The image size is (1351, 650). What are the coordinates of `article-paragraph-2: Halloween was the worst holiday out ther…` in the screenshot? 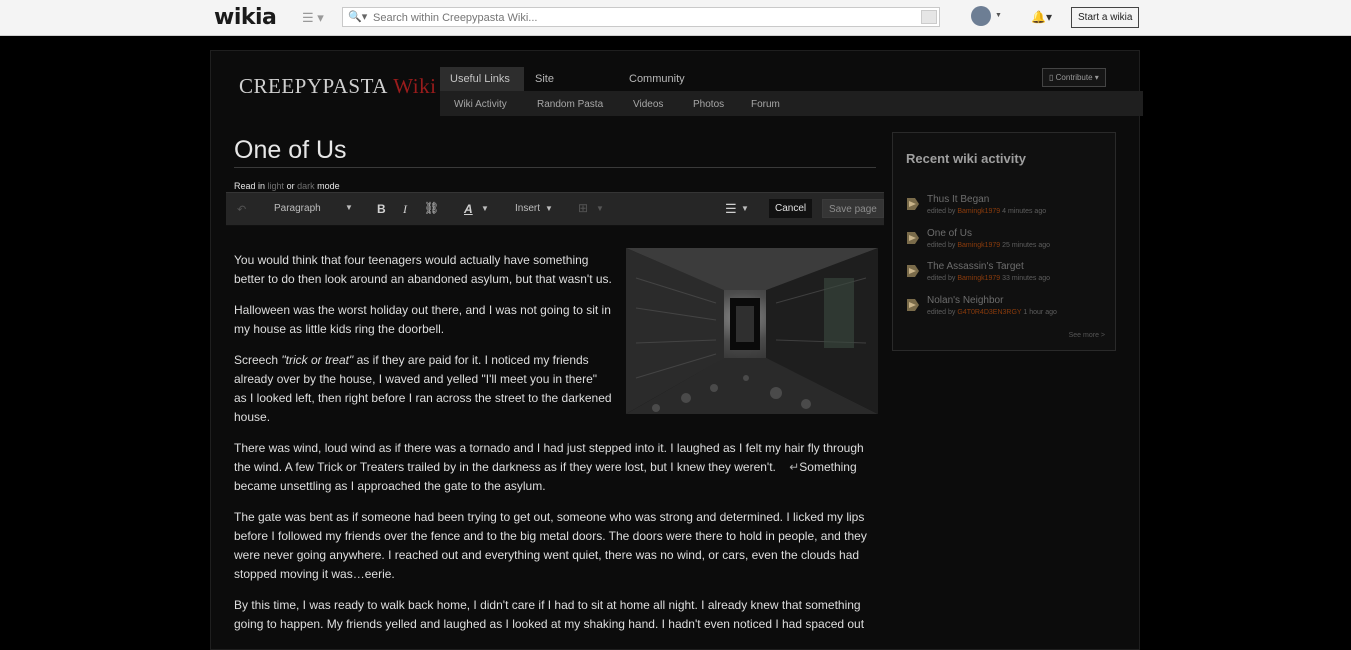 It's located at (422, 319).